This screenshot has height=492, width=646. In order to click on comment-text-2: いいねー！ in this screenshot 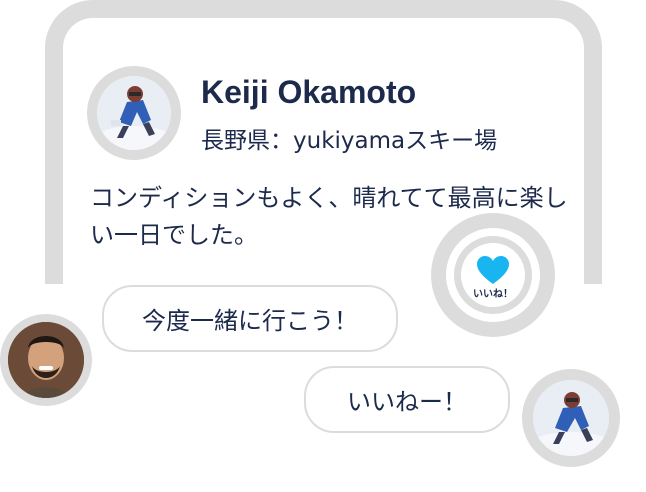, I will do `click(407, 402)`.